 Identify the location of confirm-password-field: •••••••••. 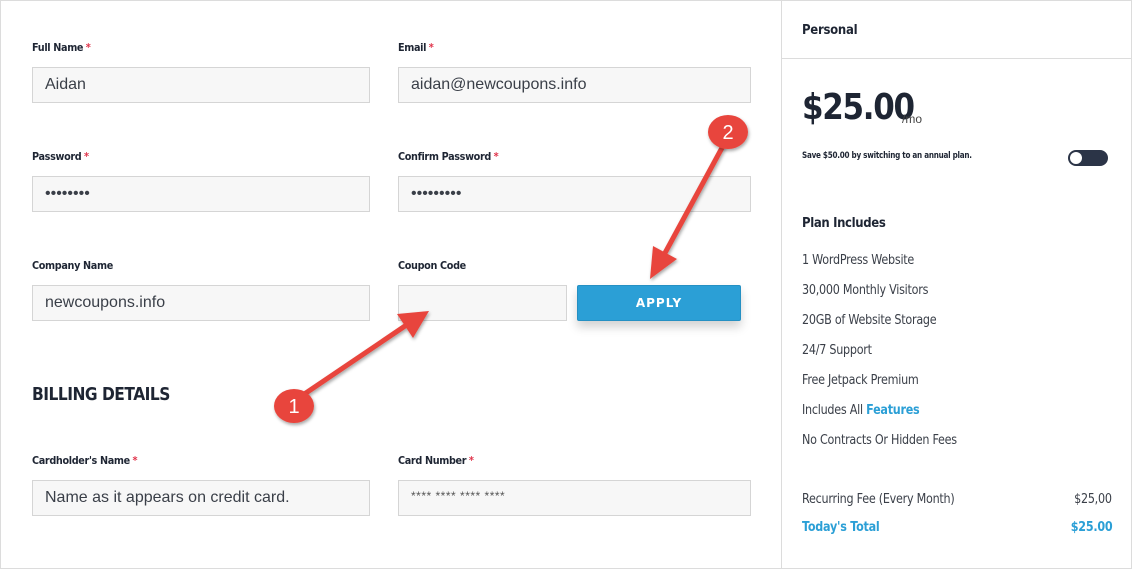
(574, 194).